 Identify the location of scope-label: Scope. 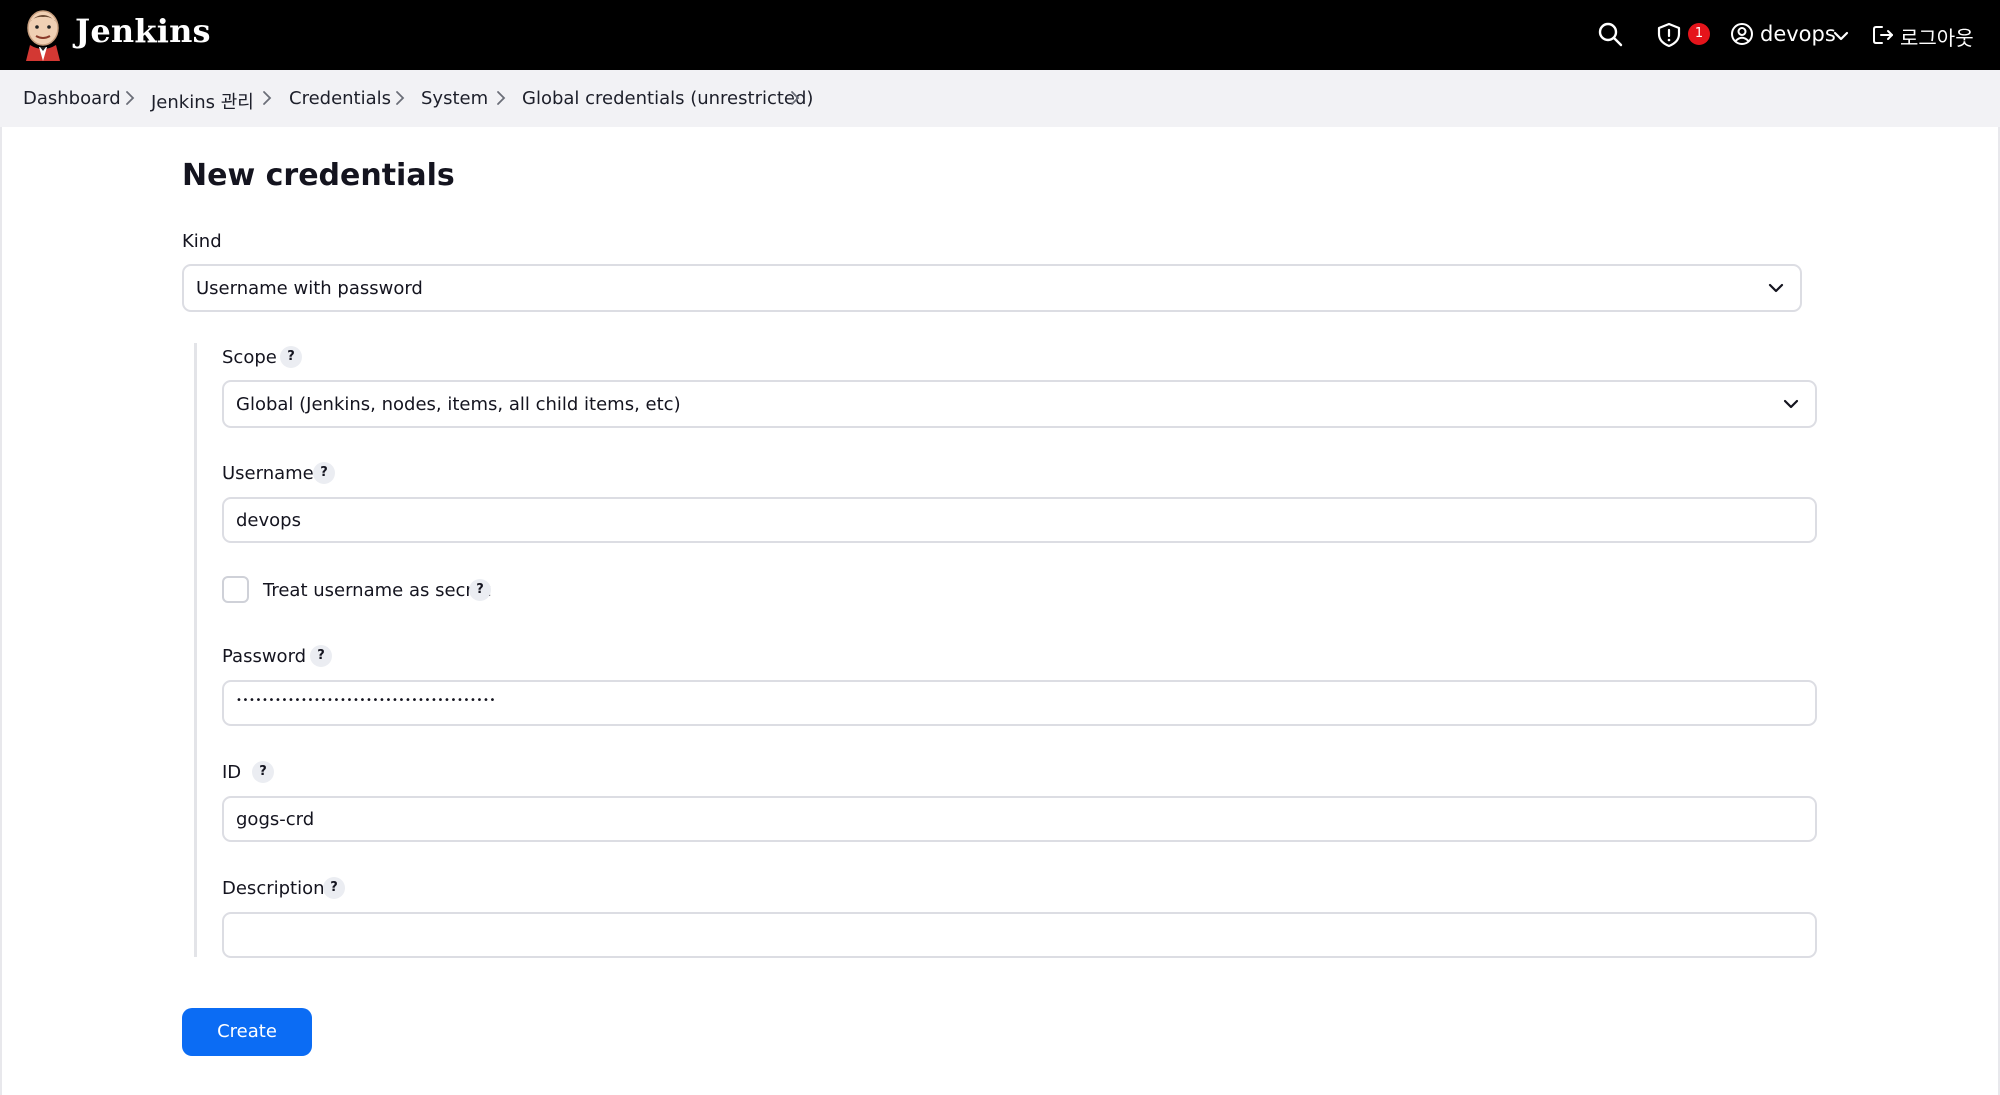
(249, 357).